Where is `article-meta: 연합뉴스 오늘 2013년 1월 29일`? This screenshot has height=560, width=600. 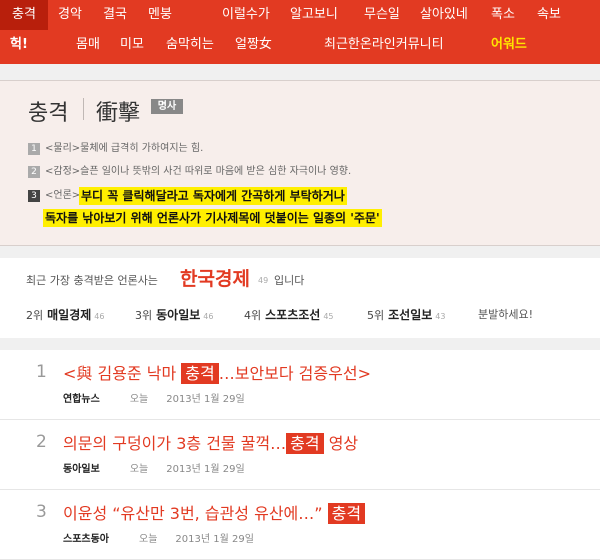 article-meta: 연합뉴스 오늘 2013년 1월 29일 is located at coordinates (154, 397).